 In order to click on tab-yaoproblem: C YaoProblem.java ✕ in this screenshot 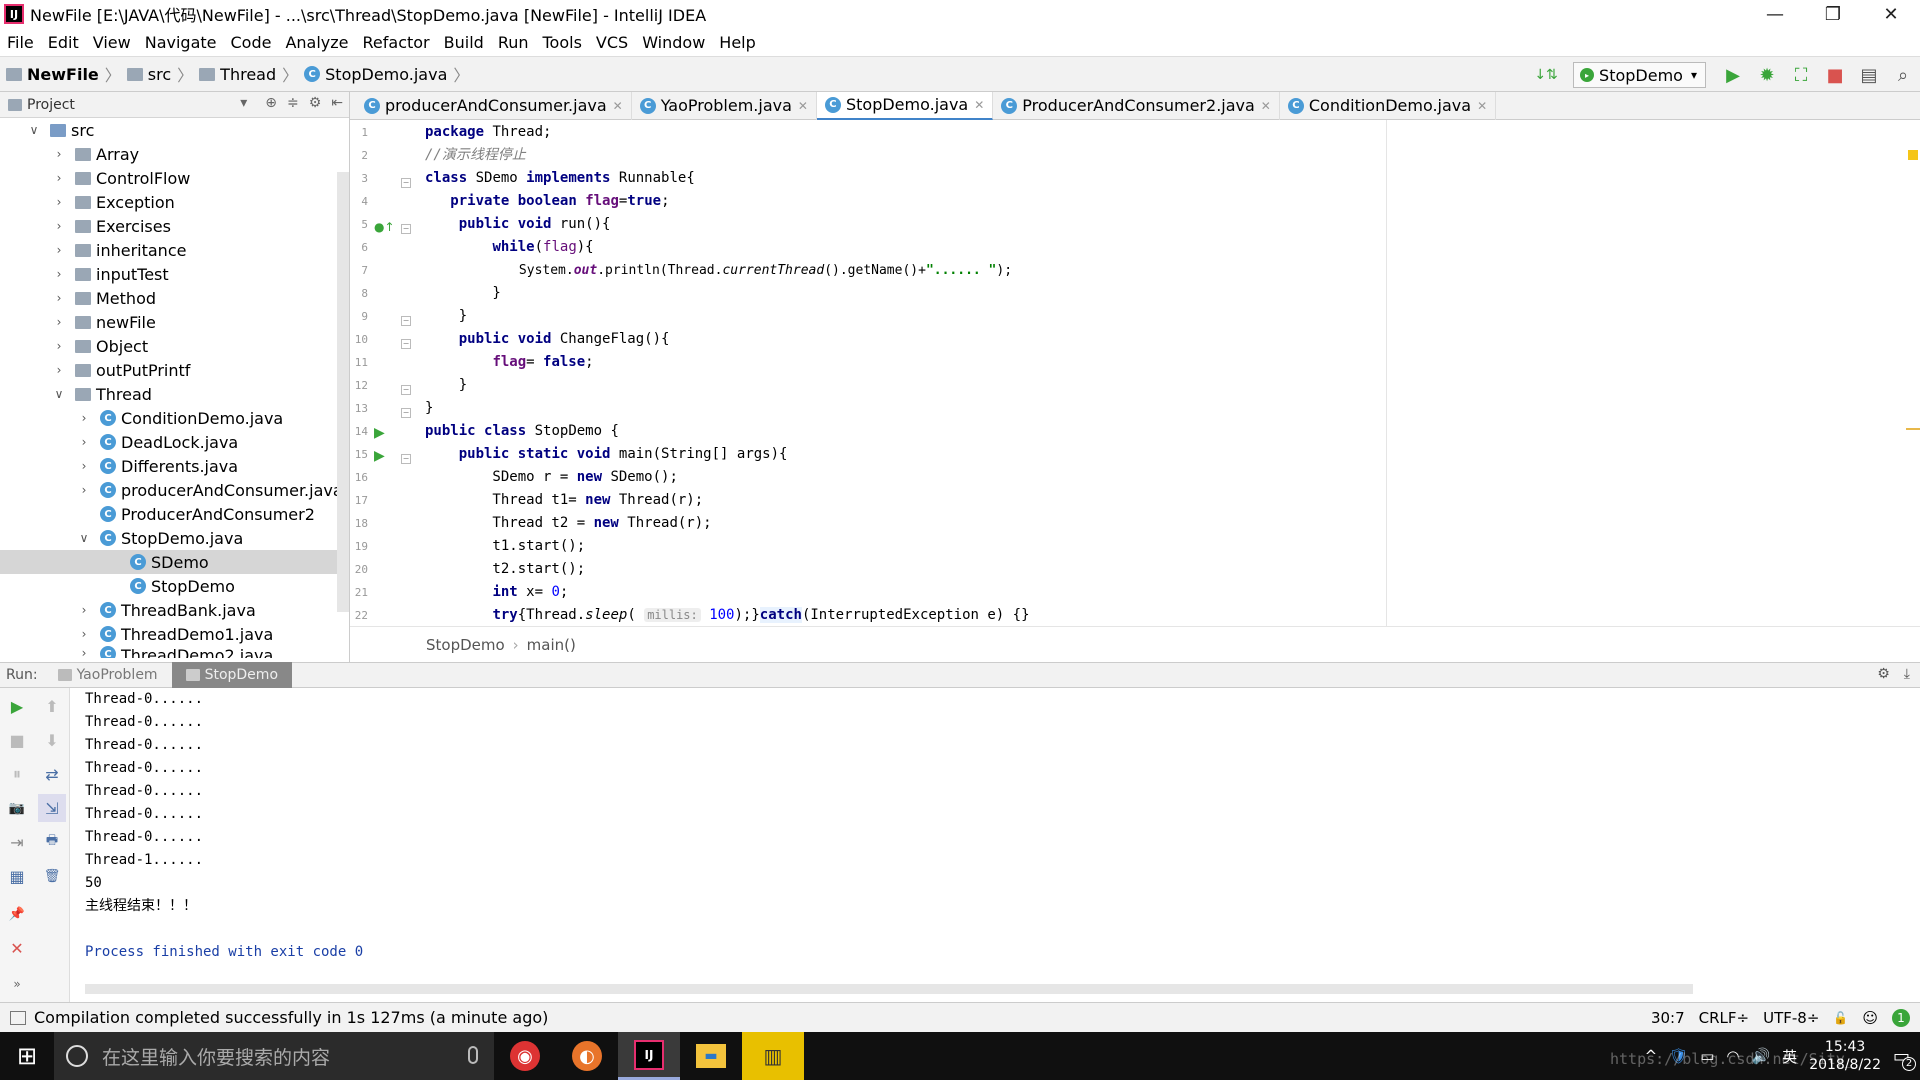, I will do `click(724, 105)`.